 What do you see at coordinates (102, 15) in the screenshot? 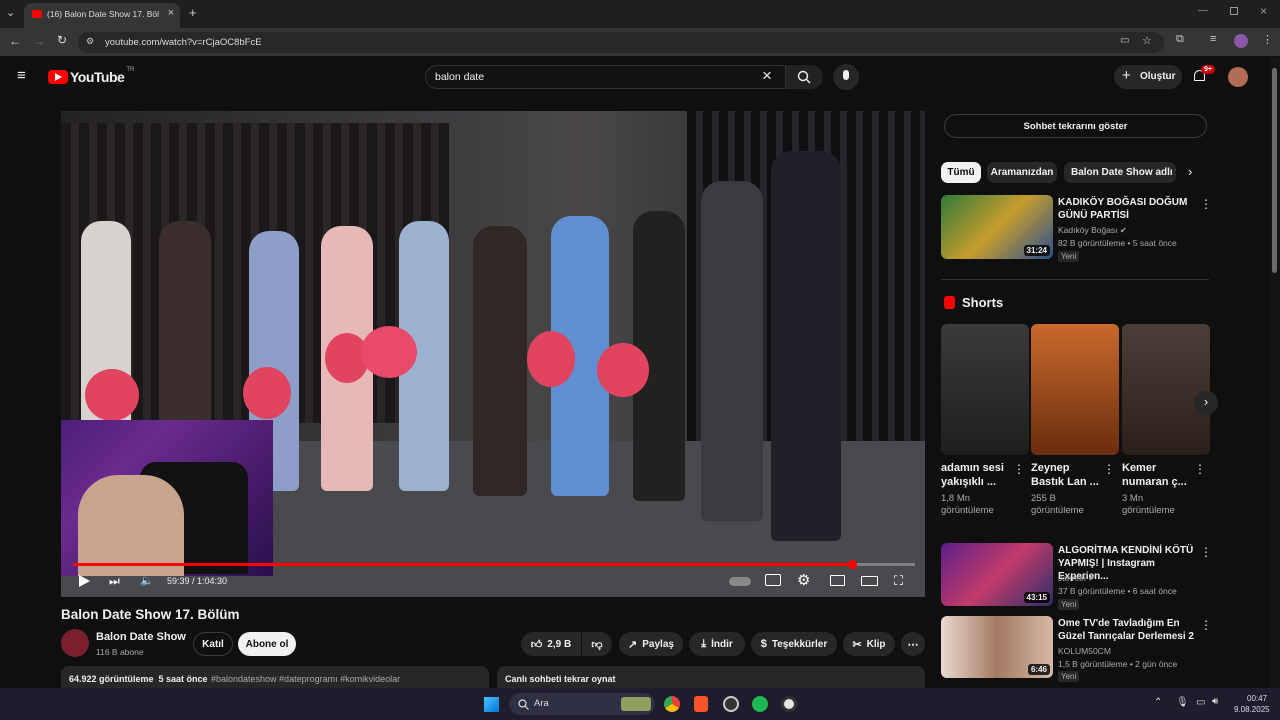
I see `browser-tab: (16) Balon Date Show 17. Bölüm ×` at bounding box center [102, 15].